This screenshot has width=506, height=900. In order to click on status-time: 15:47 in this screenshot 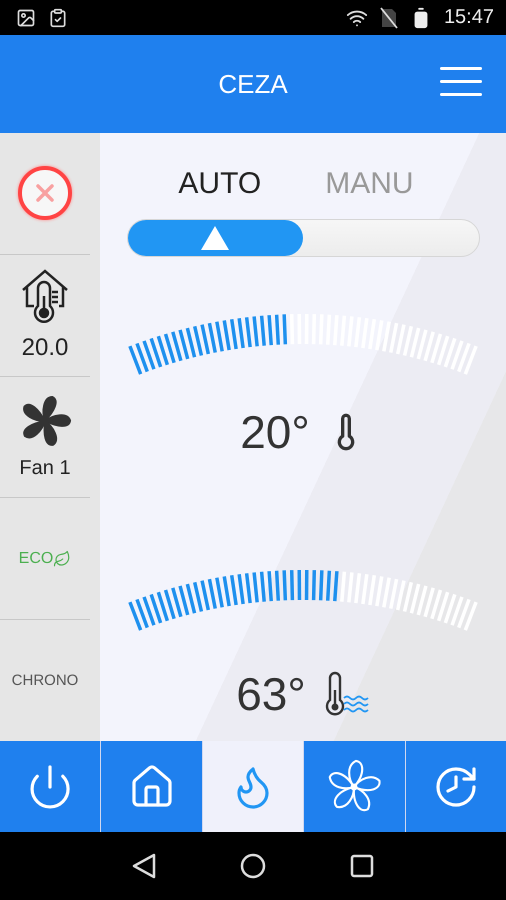, I will do `click(469, 17)`.